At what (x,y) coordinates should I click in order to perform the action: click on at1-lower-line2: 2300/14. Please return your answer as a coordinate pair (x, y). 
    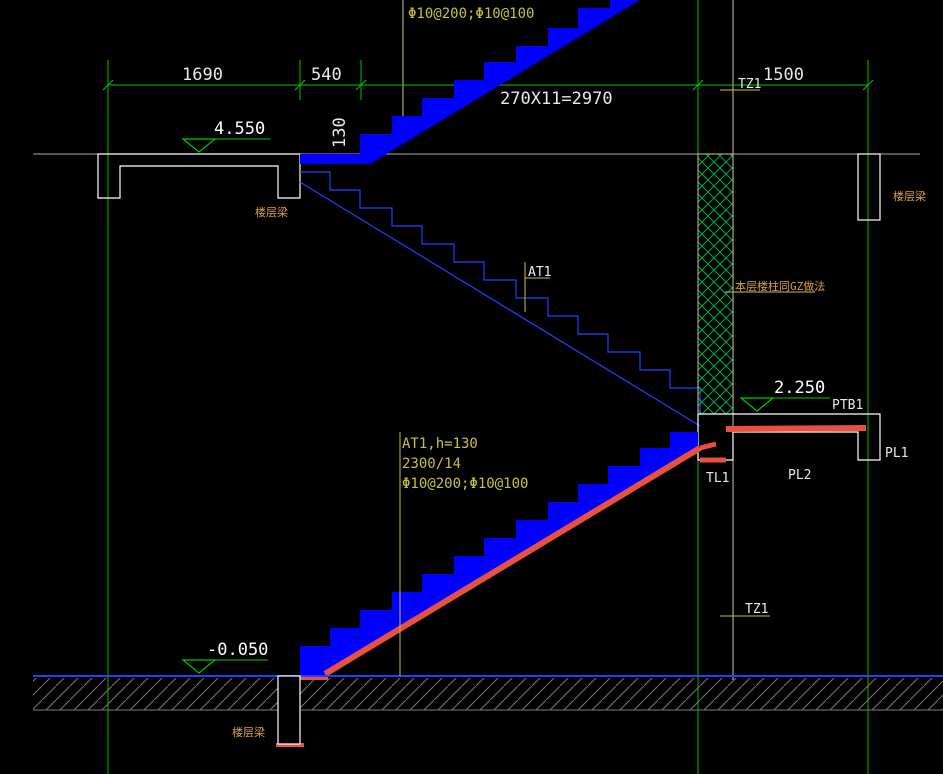
    Looking at the image, I should click on (431, 464).